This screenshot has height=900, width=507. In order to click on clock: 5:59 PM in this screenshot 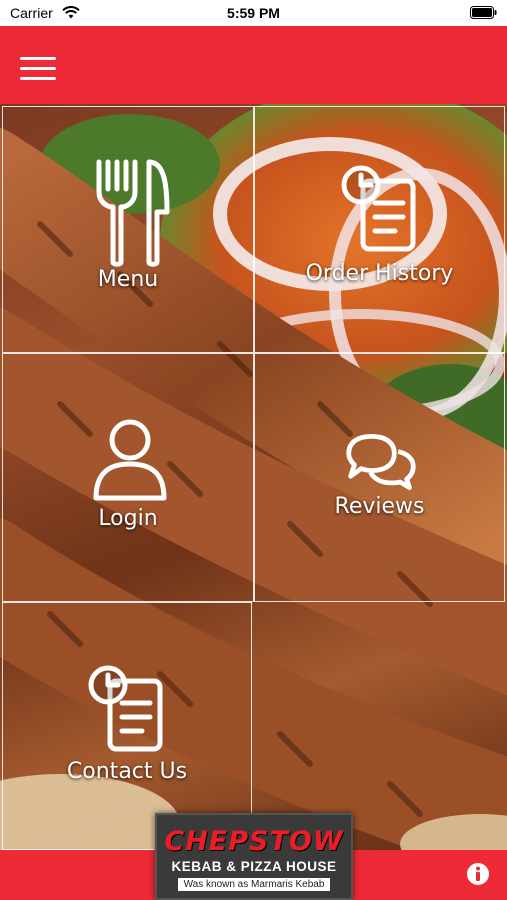, I will do `click(253, 13)`.